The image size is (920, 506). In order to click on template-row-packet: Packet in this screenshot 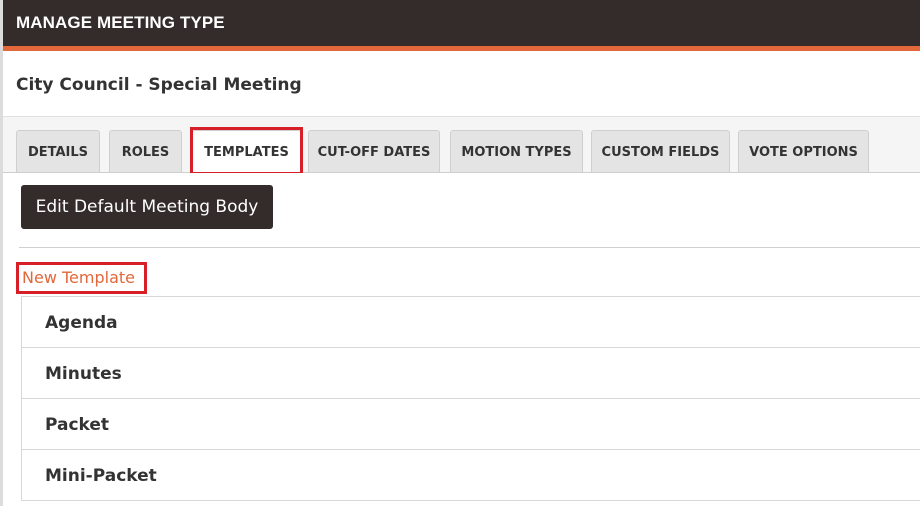, I will do `click(471, 424)`.